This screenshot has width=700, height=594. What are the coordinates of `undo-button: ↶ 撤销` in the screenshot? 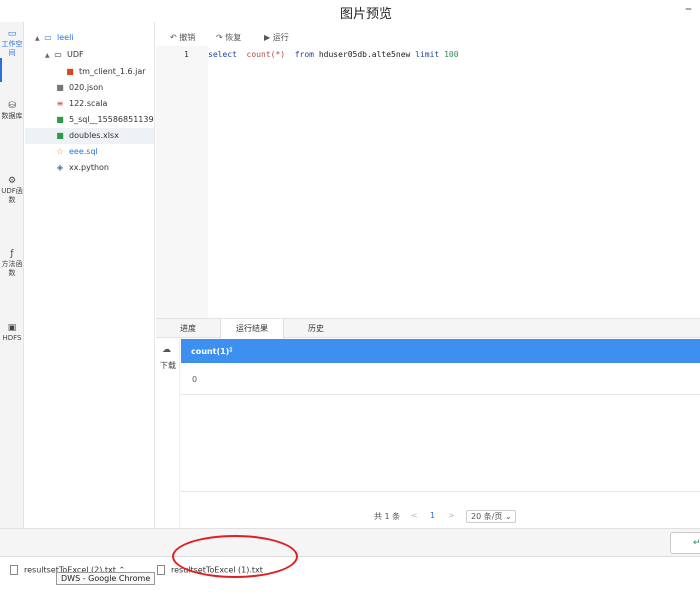 It's located at (182, 37).